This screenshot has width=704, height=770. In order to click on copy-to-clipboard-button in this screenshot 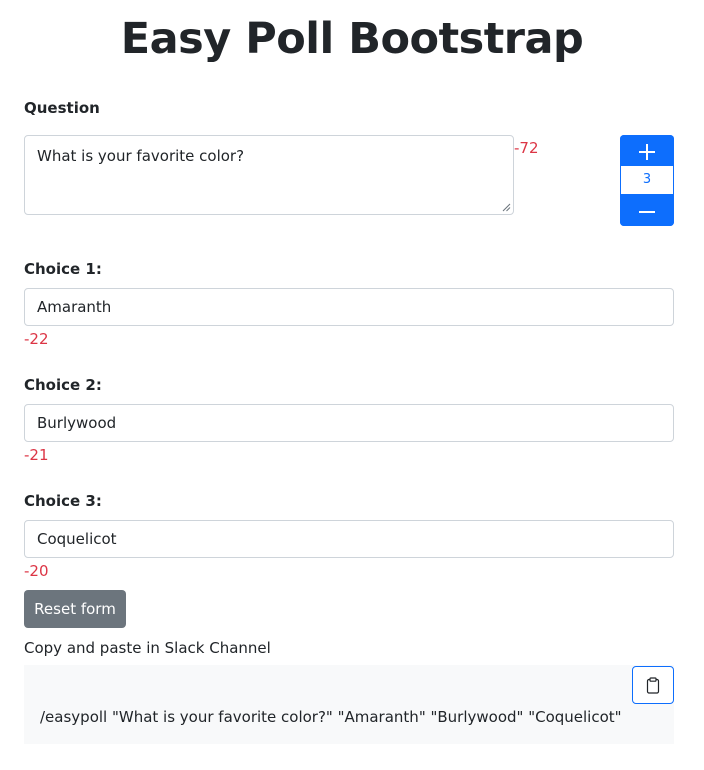, I will do `click(653, 685)`.